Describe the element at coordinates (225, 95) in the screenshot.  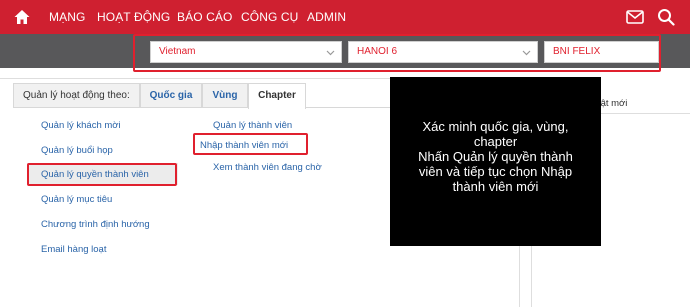
I see `tab-region: Vùng` at that location.